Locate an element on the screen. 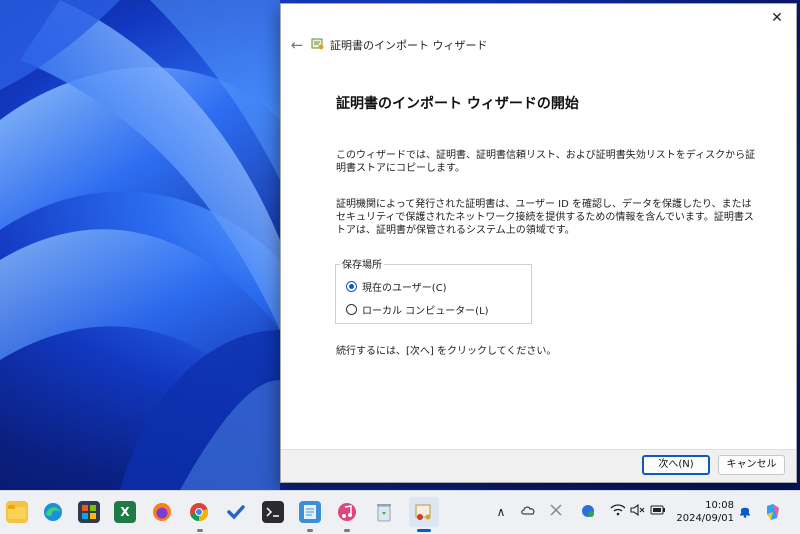  firefox-icon is located at coordinates (162, 512).